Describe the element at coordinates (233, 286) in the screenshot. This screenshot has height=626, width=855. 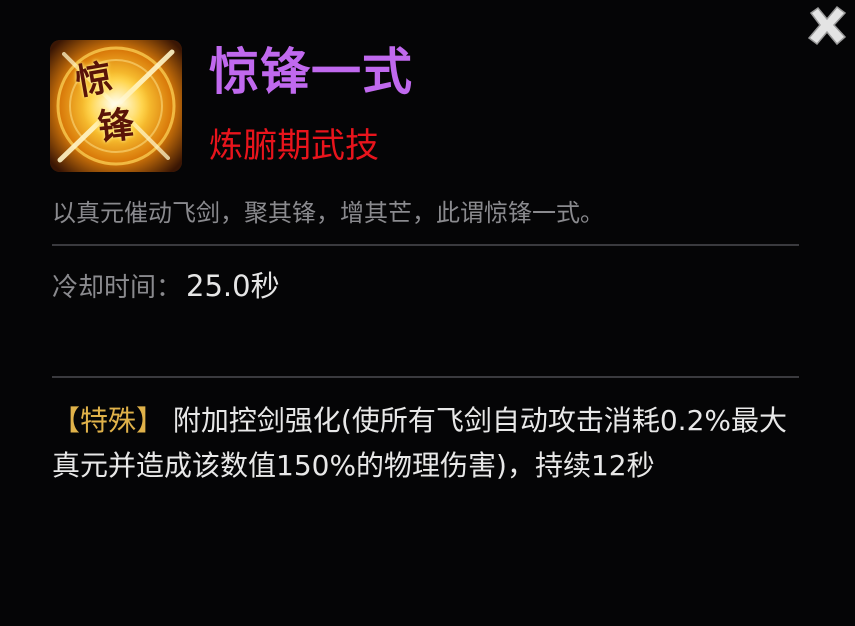
I see `cooldown-value: 25.0秒` at that location.